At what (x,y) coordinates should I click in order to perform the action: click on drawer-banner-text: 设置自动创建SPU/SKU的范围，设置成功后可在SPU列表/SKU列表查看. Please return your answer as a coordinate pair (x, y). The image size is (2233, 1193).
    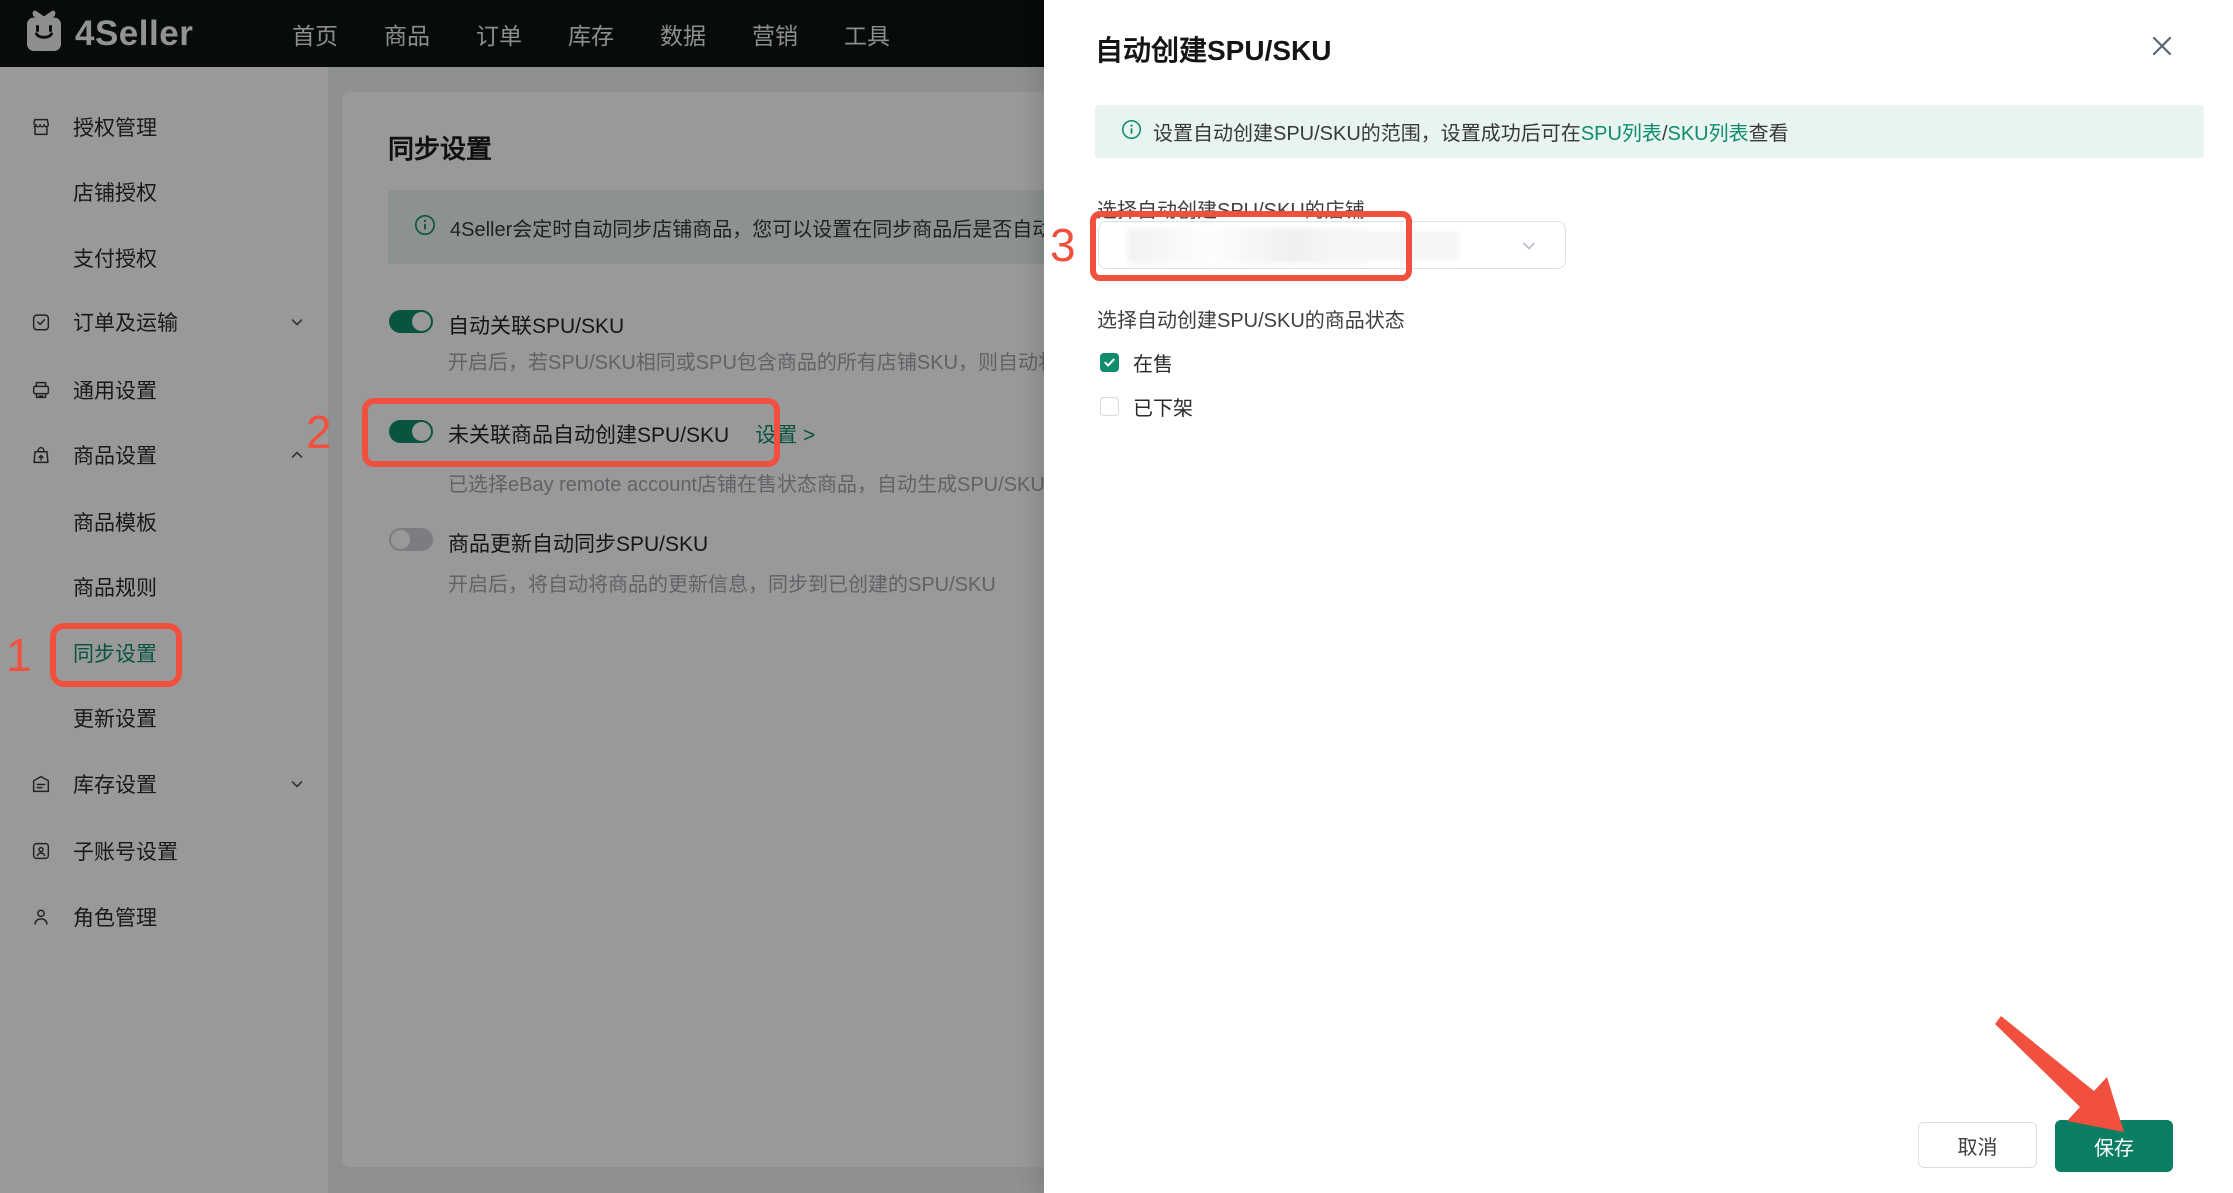
    Looking at the image, I should click on (1471, 131).